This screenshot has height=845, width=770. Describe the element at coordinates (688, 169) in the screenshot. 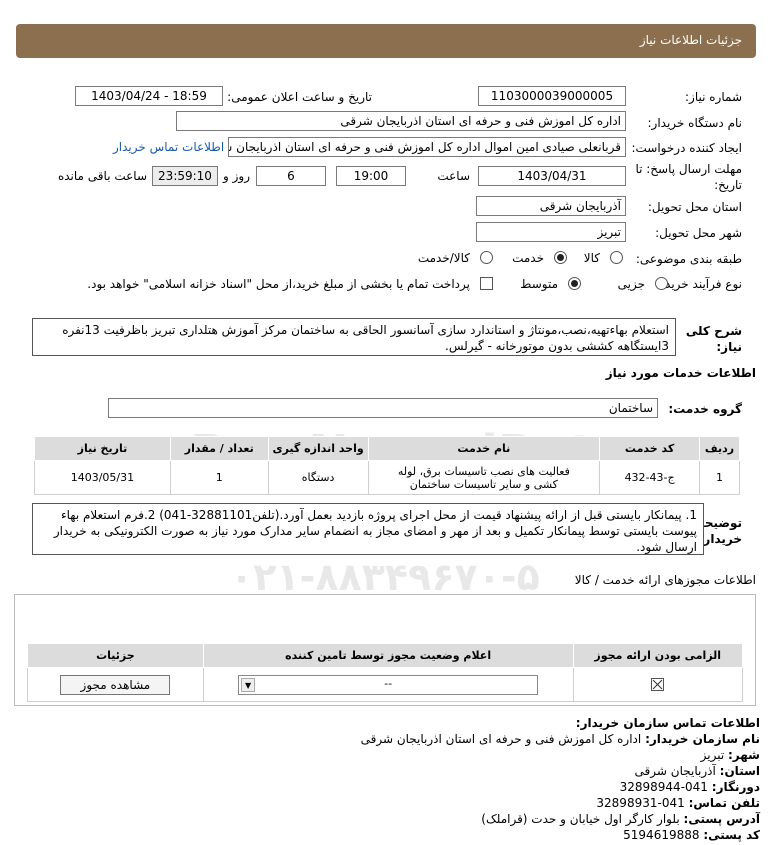

I see `deadline-label: مهلت ارسال پاسخ: تا` at that location.